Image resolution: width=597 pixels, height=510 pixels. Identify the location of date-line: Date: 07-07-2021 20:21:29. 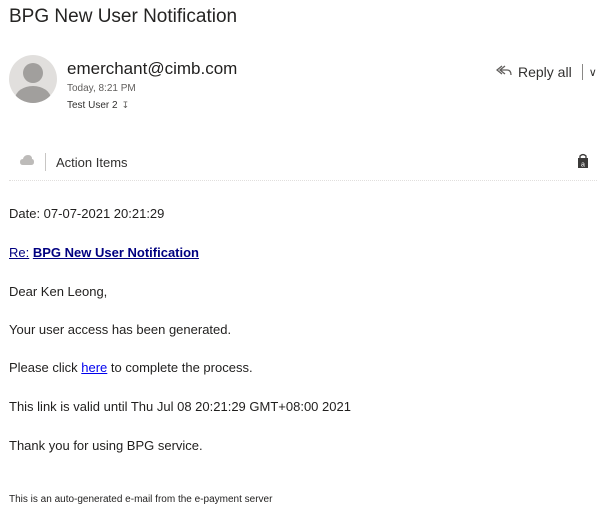
(87, 213).